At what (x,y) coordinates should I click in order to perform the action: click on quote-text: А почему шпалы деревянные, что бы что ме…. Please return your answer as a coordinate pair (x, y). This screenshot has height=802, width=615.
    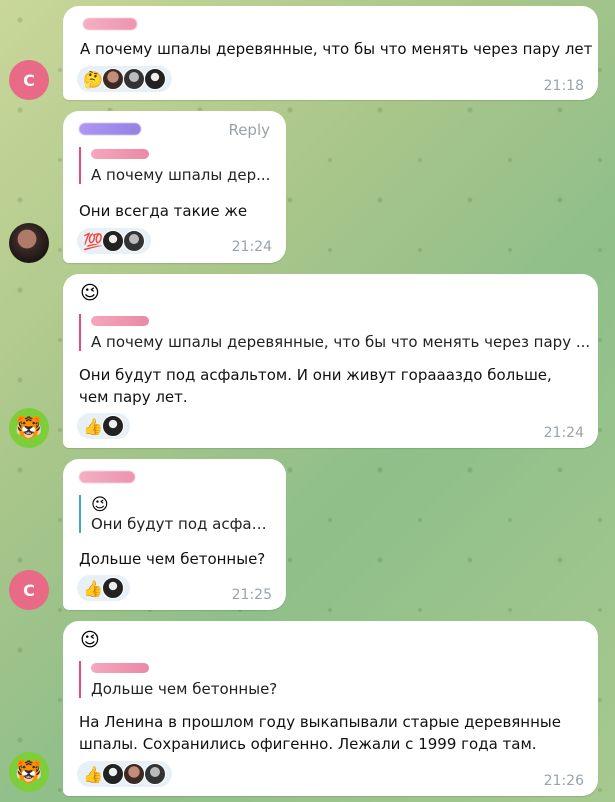
    Looking at the image, I should click on (341, 342).